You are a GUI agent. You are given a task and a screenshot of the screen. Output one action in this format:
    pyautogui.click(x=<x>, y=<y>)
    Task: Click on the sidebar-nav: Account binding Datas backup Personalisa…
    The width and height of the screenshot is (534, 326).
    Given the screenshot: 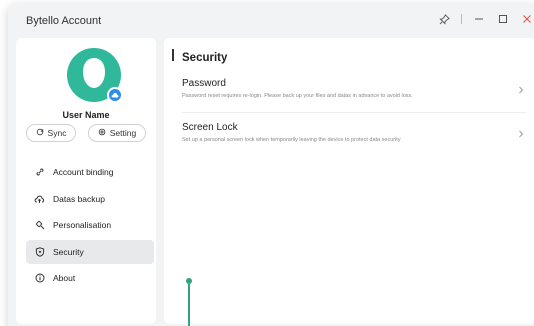 What is the action you would take?
    pyautogui.click(x=90, y=226)
    